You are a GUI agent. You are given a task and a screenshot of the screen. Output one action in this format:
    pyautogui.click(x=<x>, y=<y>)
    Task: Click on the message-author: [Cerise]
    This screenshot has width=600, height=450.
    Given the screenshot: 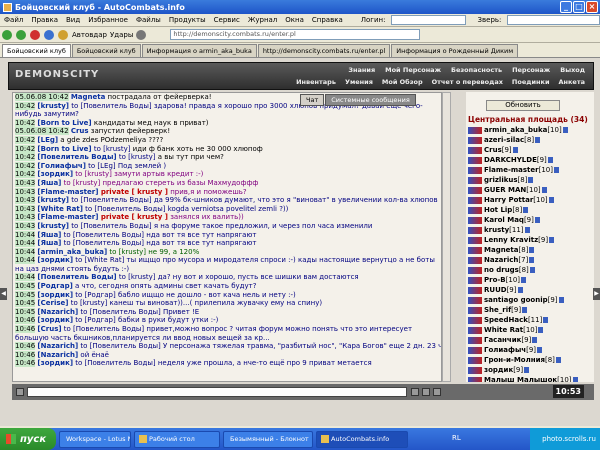 What is the action you would take?
    pyautogui.click(x=52, y=303)
    